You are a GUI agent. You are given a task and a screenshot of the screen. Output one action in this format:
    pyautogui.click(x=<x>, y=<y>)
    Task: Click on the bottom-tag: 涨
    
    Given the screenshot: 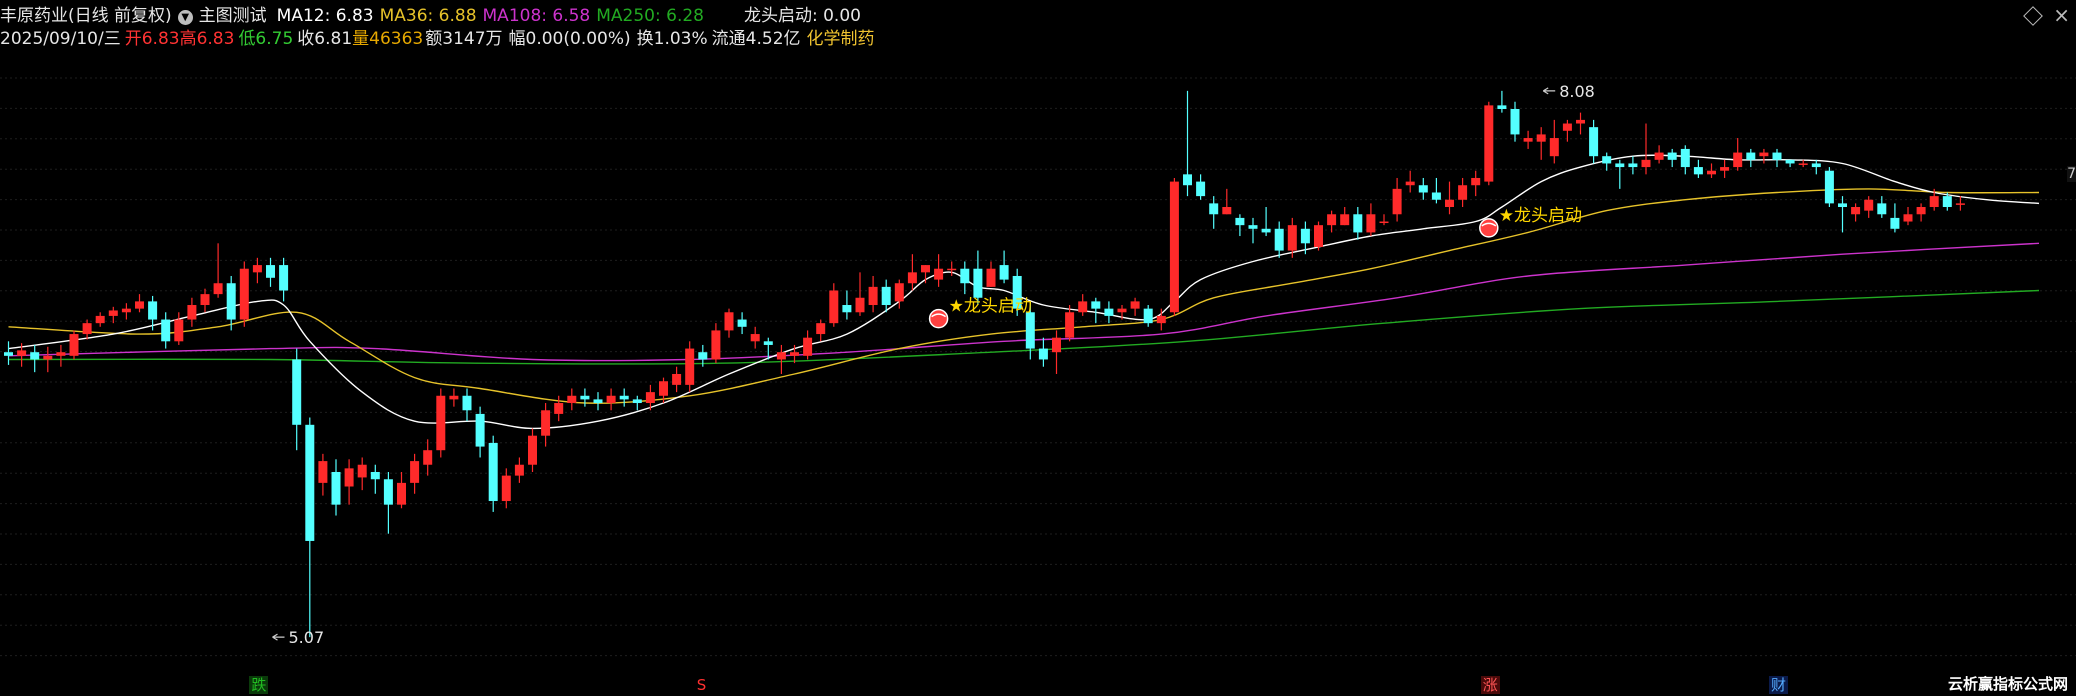 What is the action you would take?
    pyautogui.click(x=1490, y=685)
    